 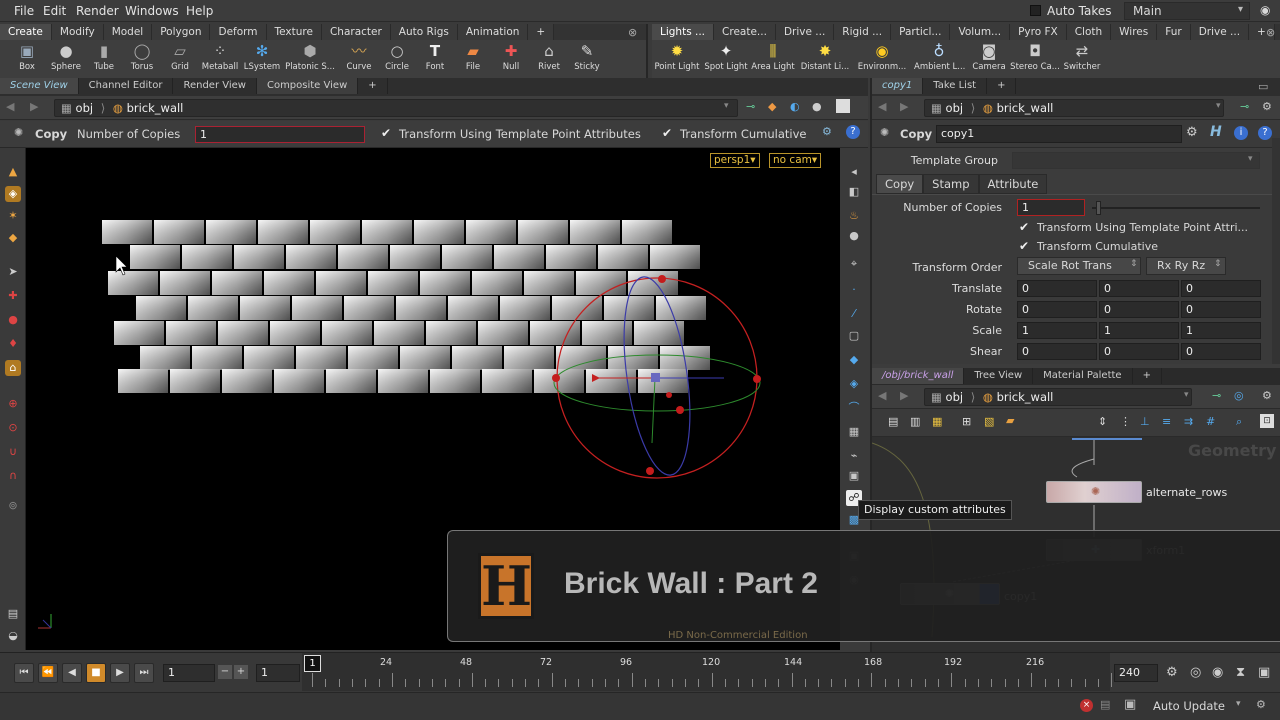 What do you see at coordinates (1079, 266) in the screenshot?
I see `transform-order-select: Scale Rot Trans` at bounding box center [1079, 266].